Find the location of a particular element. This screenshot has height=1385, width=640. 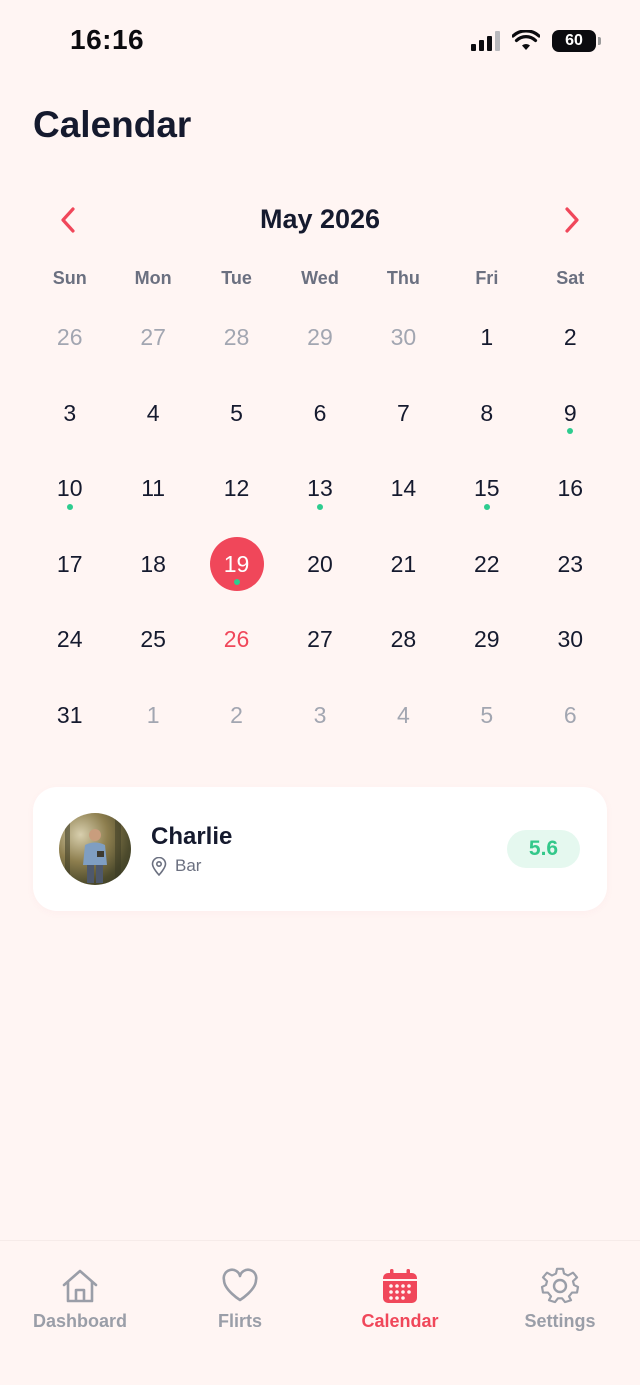

calendar-day: 18 is located at coordinates (152, 565).